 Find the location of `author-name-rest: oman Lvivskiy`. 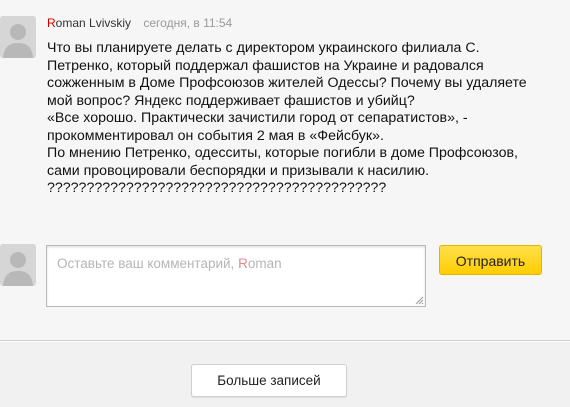

author-name-rest: oman Lvivskiy is located at coordinates (93, 23).